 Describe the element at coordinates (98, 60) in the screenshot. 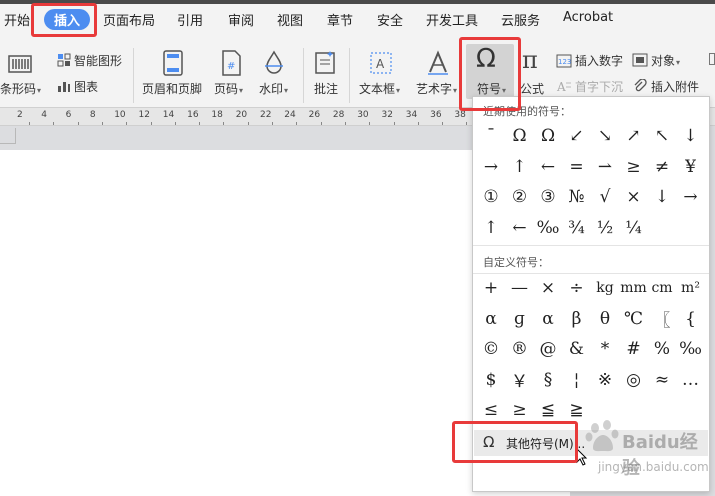

I see `smart-art-button: 智能图形` at that location.